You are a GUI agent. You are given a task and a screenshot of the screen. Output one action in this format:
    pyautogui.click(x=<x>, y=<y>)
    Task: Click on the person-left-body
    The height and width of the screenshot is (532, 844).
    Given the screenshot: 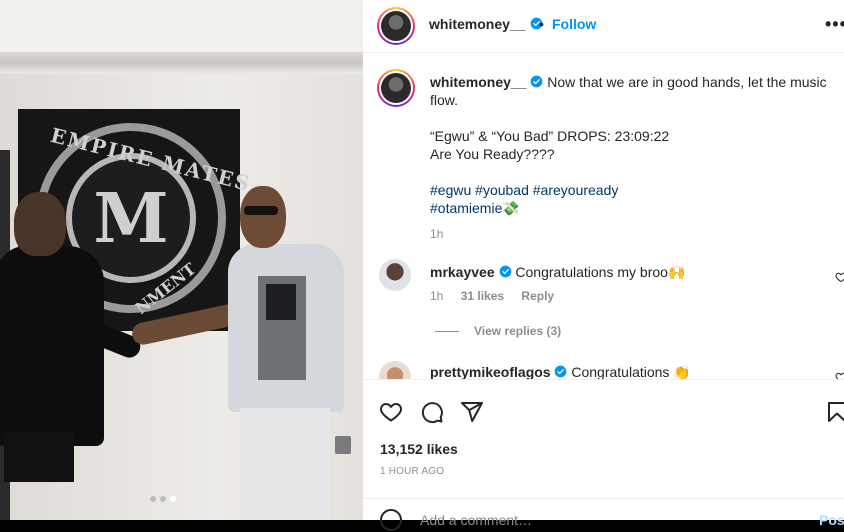 What is the action you would take?
    pyautogui.click(x=52, y=346)
    